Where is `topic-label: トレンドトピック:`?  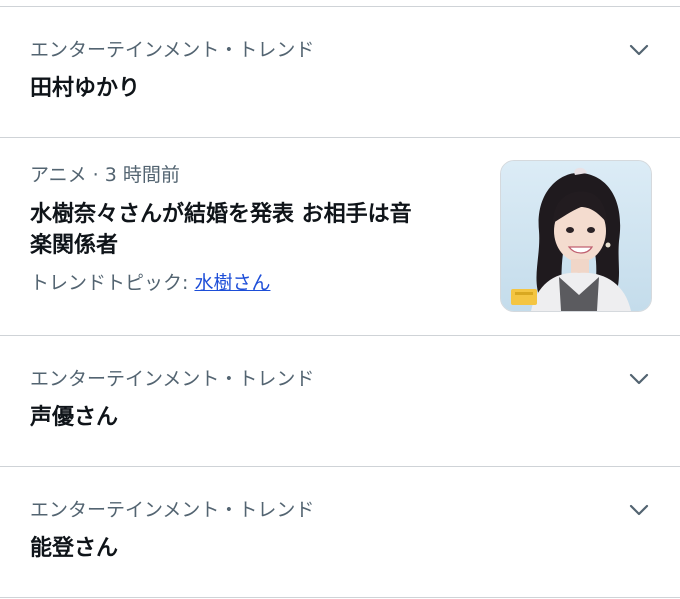
topic-label: トレンドトピック: is located at coordinates (112, 283).